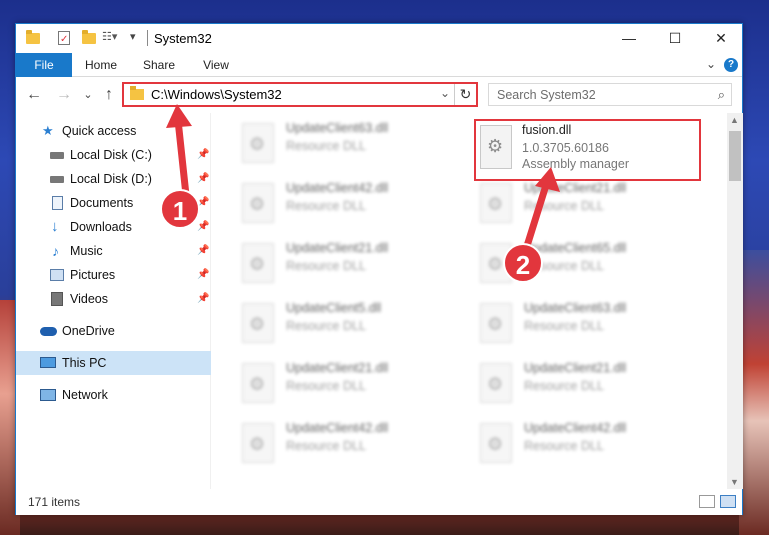 The width and height of the screenshot is (769, 535). What do you see at coordinates (734, 120) in the screenshot?
I see `scroll-up-arrow-icon: ▲` at bounding box center [734, 120].